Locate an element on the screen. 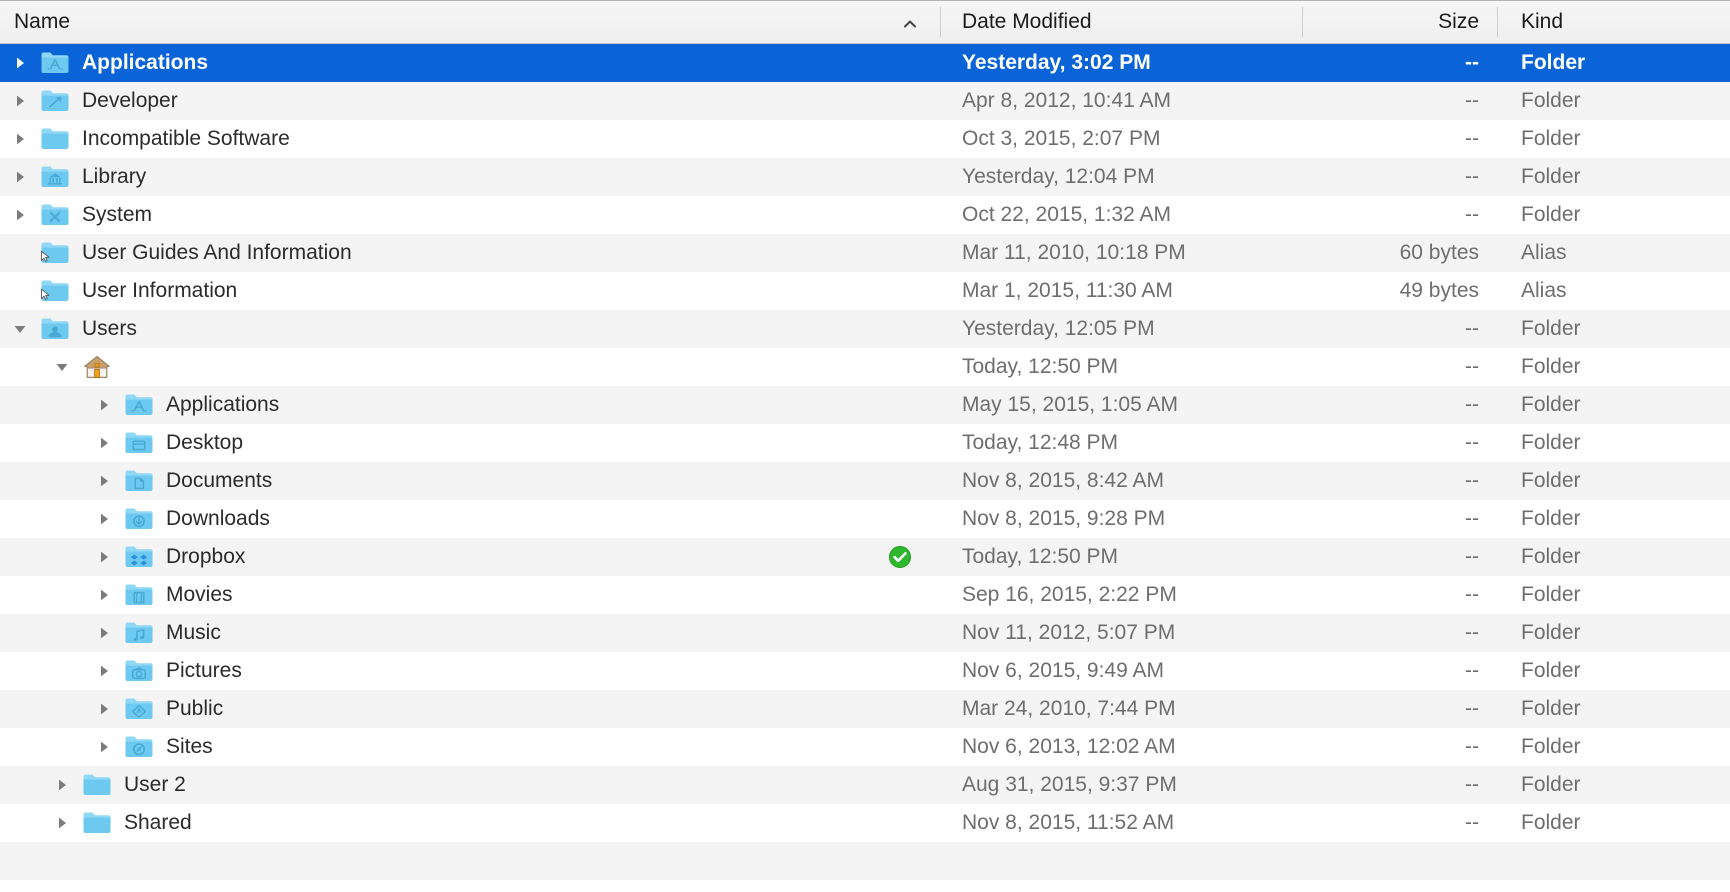 Image resolution: width=1730 pixels, height=892 pixels. table-row: Music Nov 11, 2012, 5:07 PM -- Folder is located at coordinates (865, 633).